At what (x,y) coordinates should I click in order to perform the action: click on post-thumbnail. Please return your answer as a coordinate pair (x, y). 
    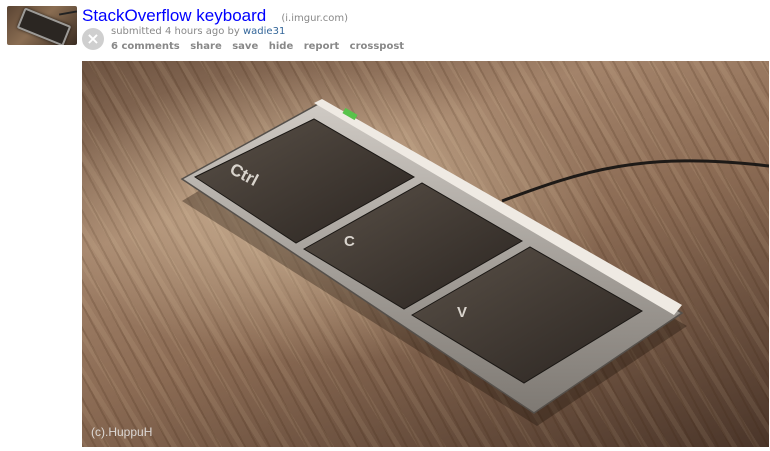
    Looking at the image, I should click on (42, 25).